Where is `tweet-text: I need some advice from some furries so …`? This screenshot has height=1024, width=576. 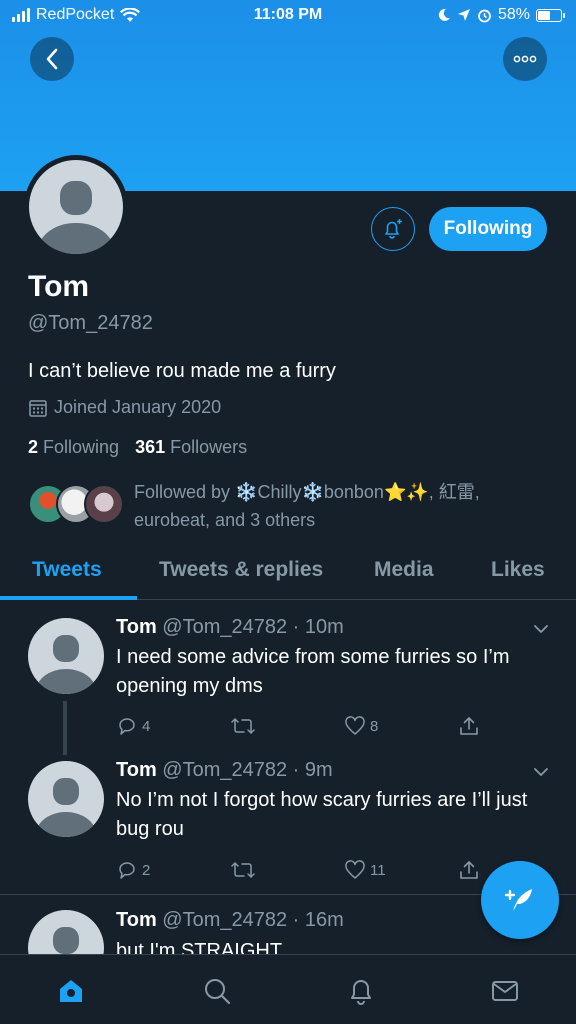 tweet-text: I need some advice from some furries so … is located at coordinates (313, 671).